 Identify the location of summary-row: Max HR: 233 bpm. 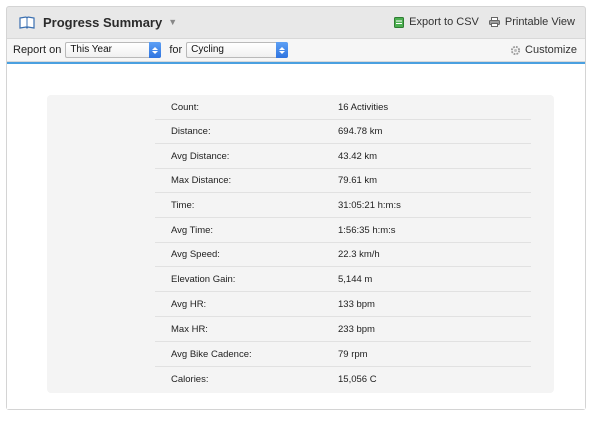
(343, 329).